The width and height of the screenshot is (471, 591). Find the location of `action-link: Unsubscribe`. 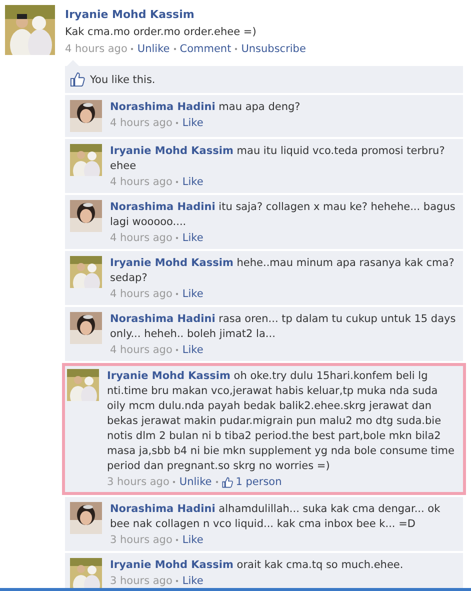

action-link: Unsubscribe is located at coordinates (273, 49).